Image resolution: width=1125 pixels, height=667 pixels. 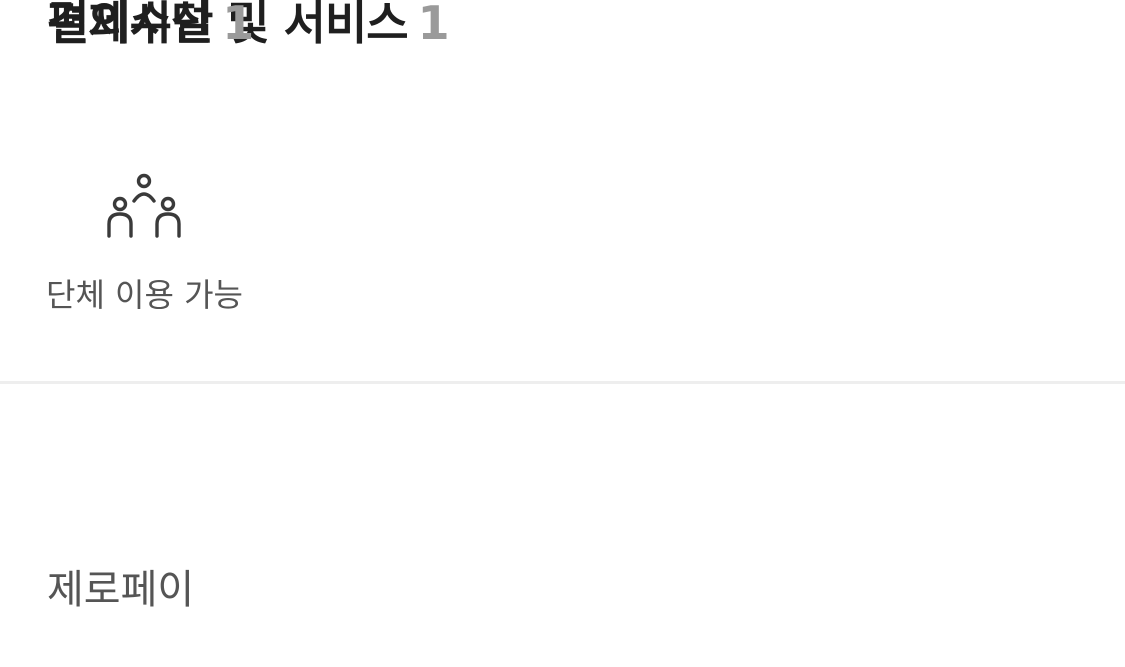 What do you see at coordinates (121, 590) in the screenshot?
I see `payment-method-item: 제로페이` at bounding box center [121, 590].